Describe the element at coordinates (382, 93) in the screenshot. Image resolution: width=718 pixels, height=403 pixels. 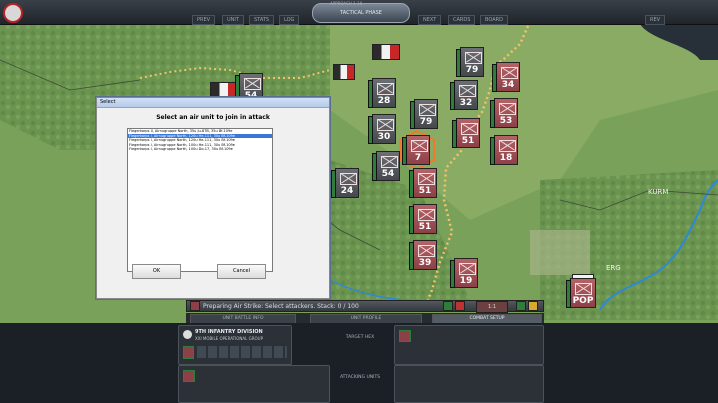
I see `german-unit-counter: 28` at that location.